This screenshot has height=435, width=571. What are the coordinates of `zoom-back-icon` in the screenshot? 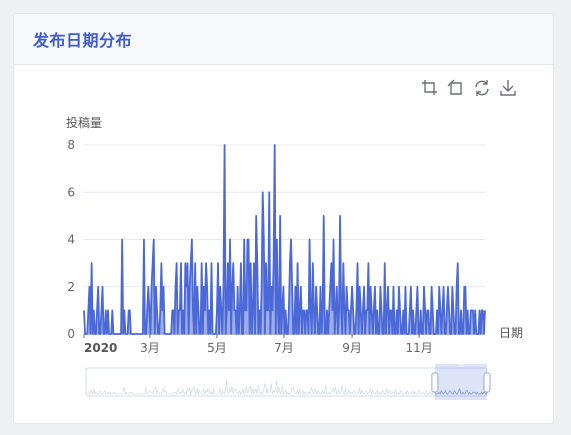 It's located at (456, 88).